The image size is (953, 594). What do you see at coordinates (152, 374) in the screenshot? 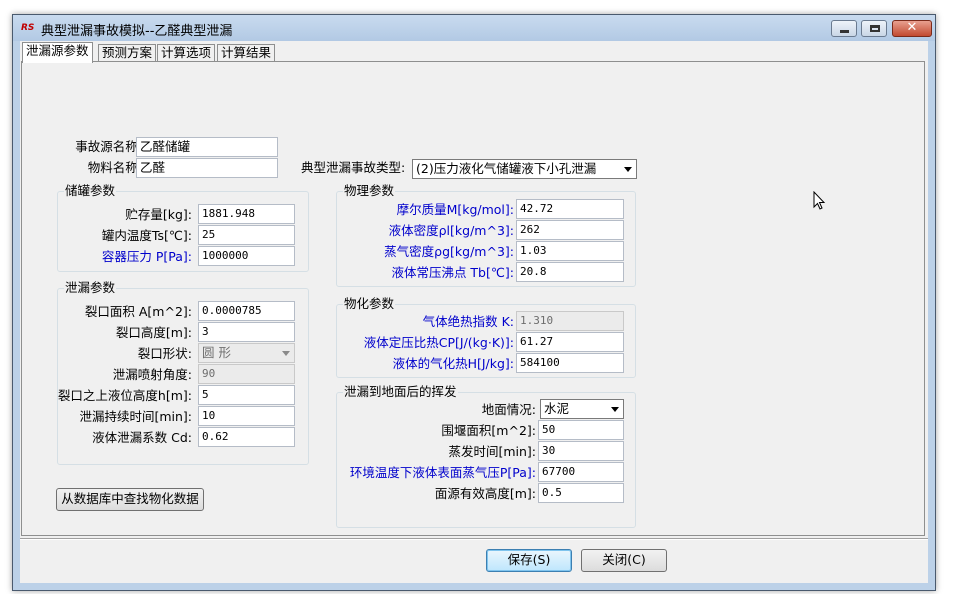
I see `jet-angle-label: 泄漏喷射角度:` at bounding box center [152, 374].